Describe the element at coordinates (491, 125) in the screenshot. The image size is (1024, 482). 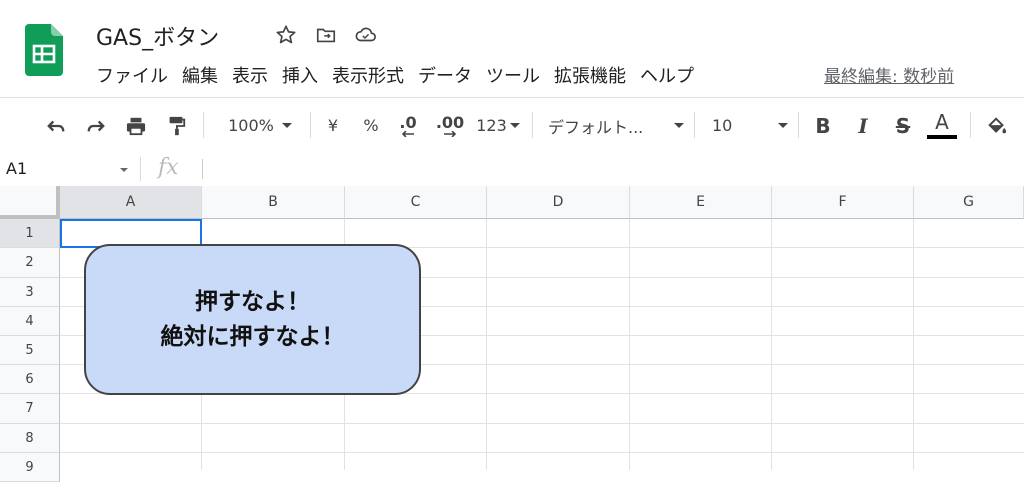
I see `more-formats-label: 123` at that location.